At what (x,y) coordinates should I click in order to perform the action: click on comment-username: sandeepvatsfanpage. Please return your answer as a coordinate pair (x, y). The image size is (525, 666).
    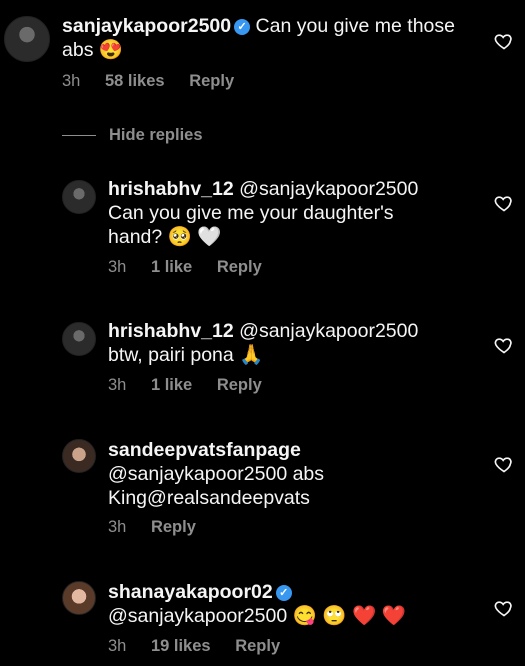
    Looking at the image, I should click on (204, 450).